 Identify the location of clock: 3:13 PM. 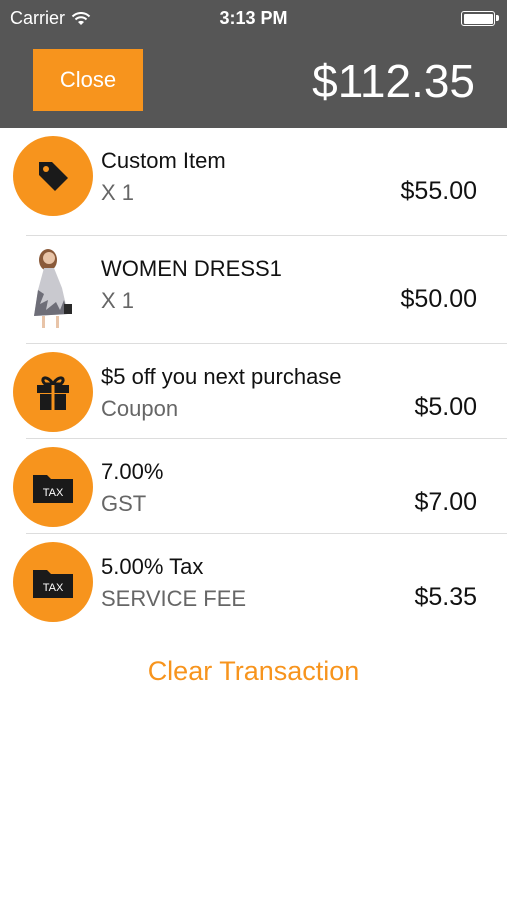
(253, 18).